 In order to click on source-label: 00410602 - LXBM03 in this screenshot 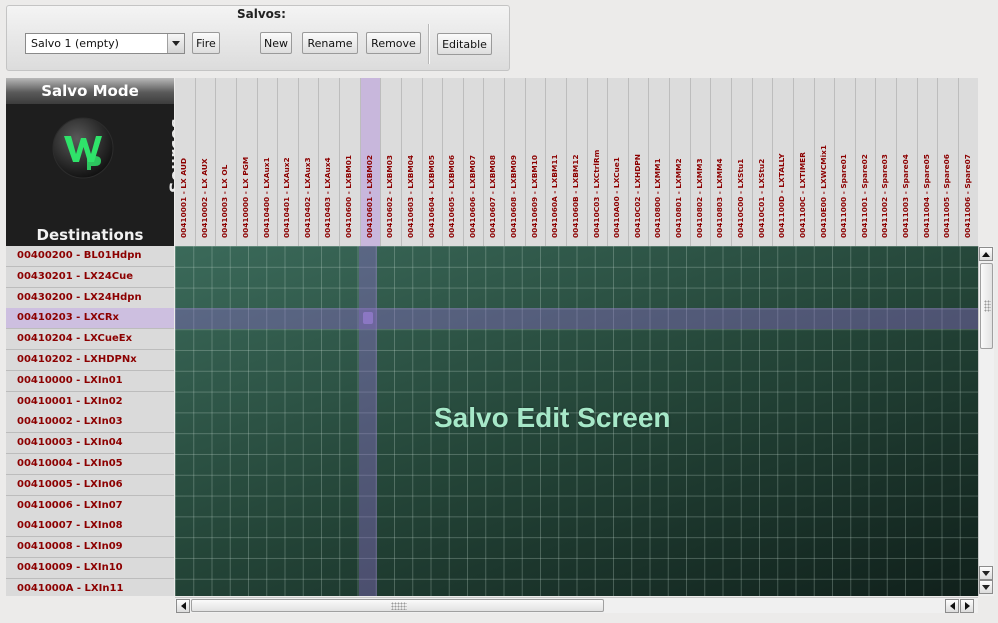, I will do `click(390, 196)`.